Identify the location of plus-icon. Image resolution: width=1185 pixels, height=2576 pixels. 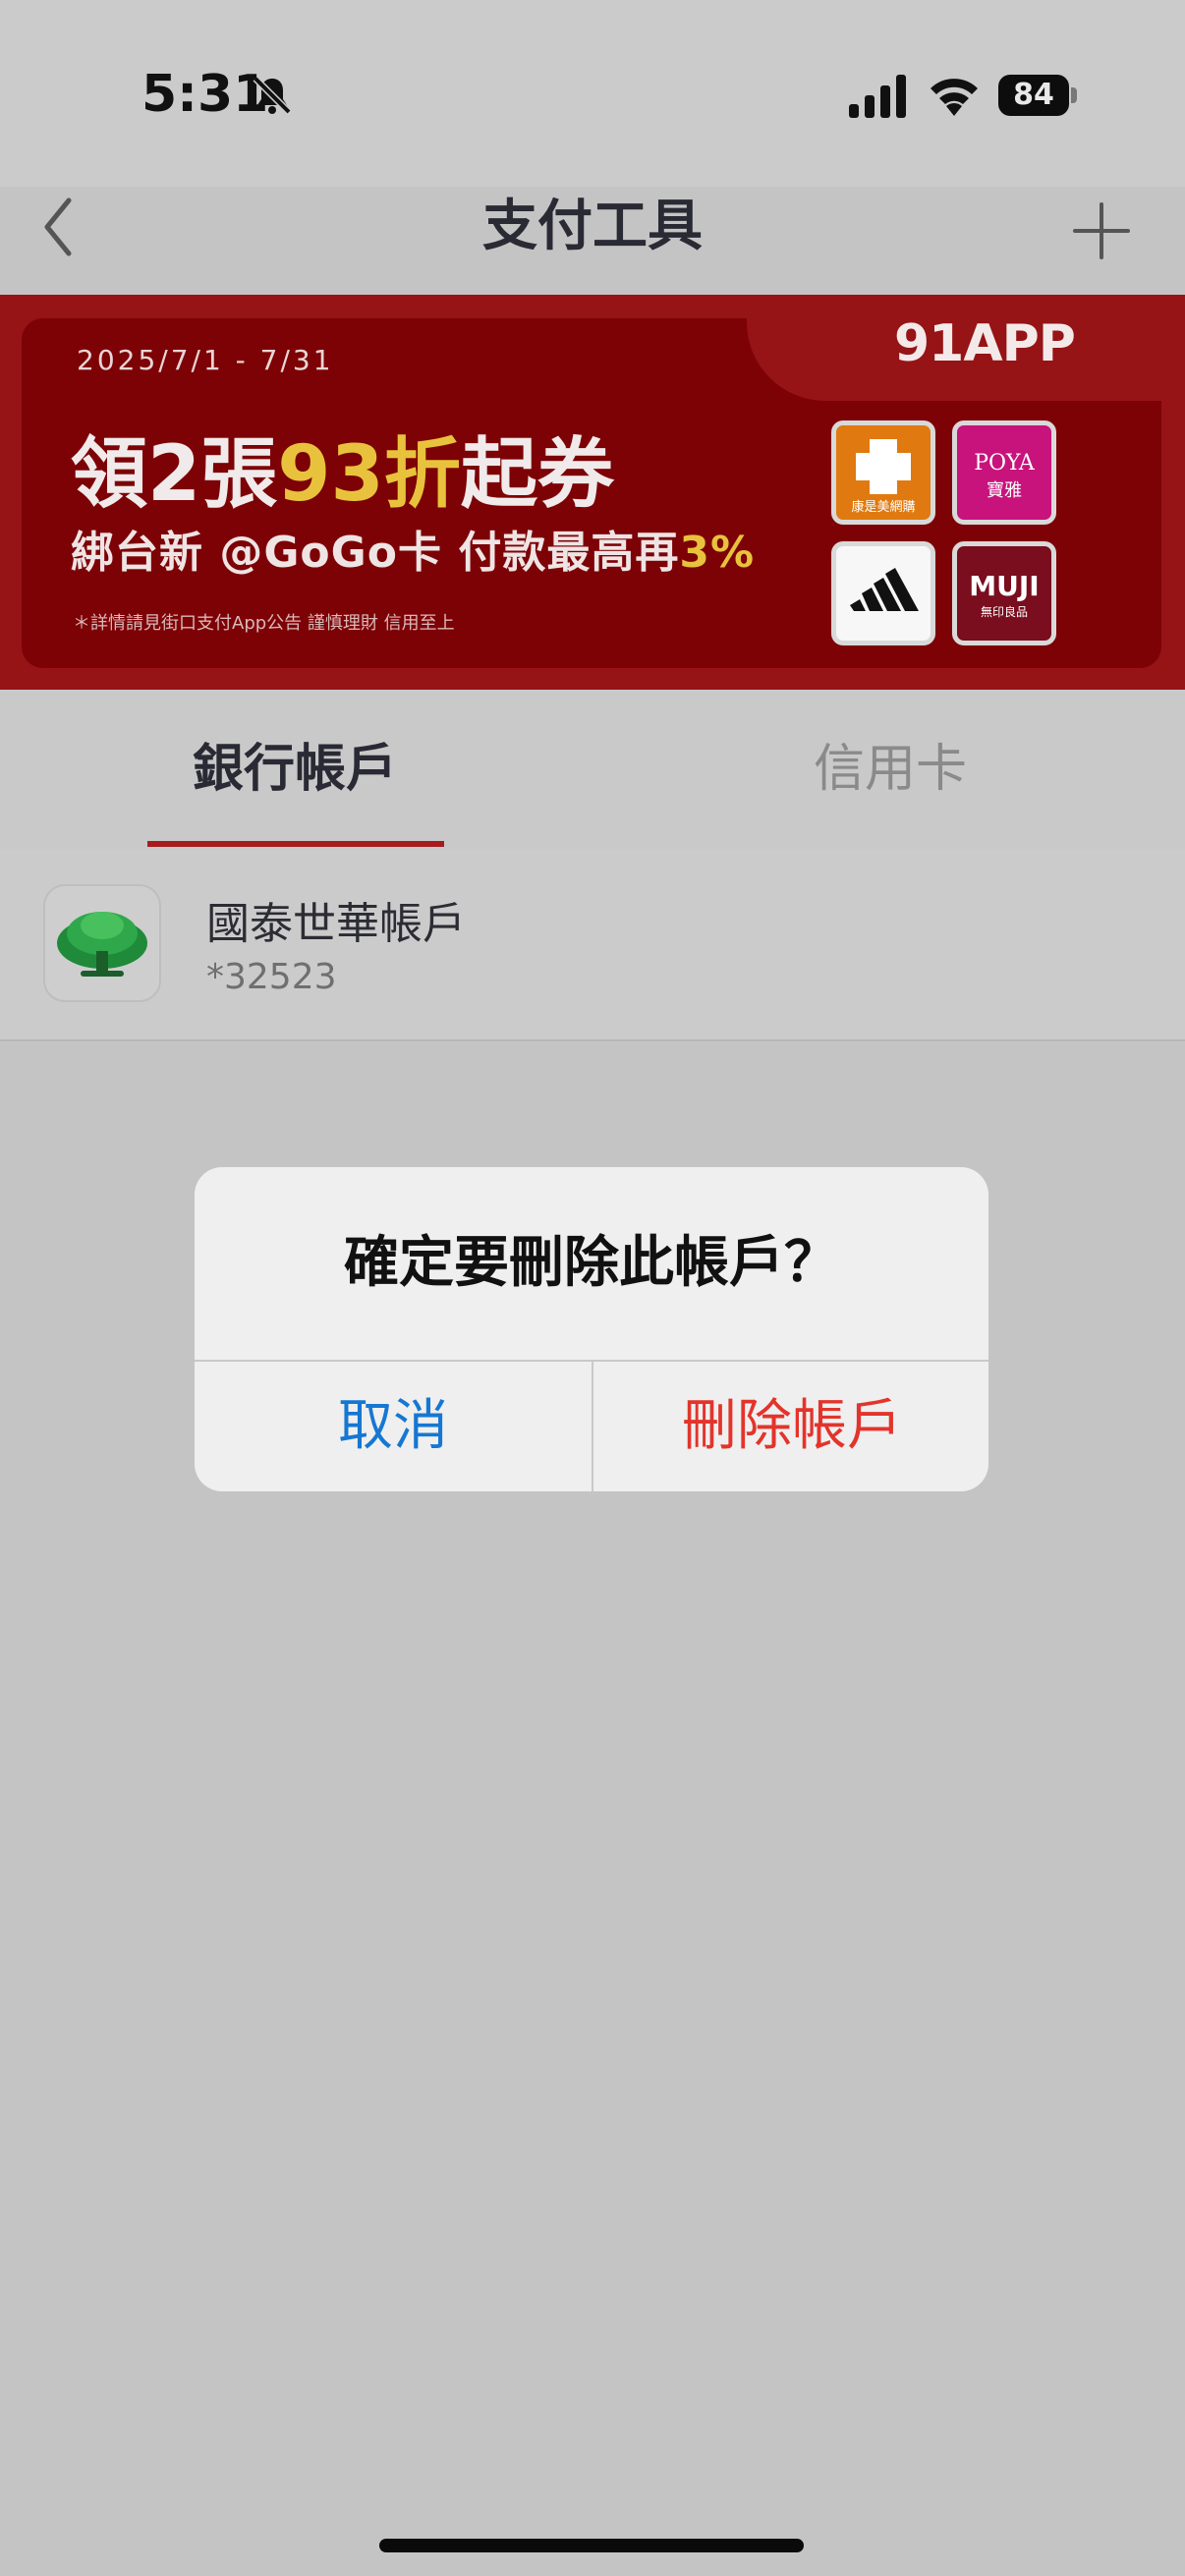
(1102, 230).